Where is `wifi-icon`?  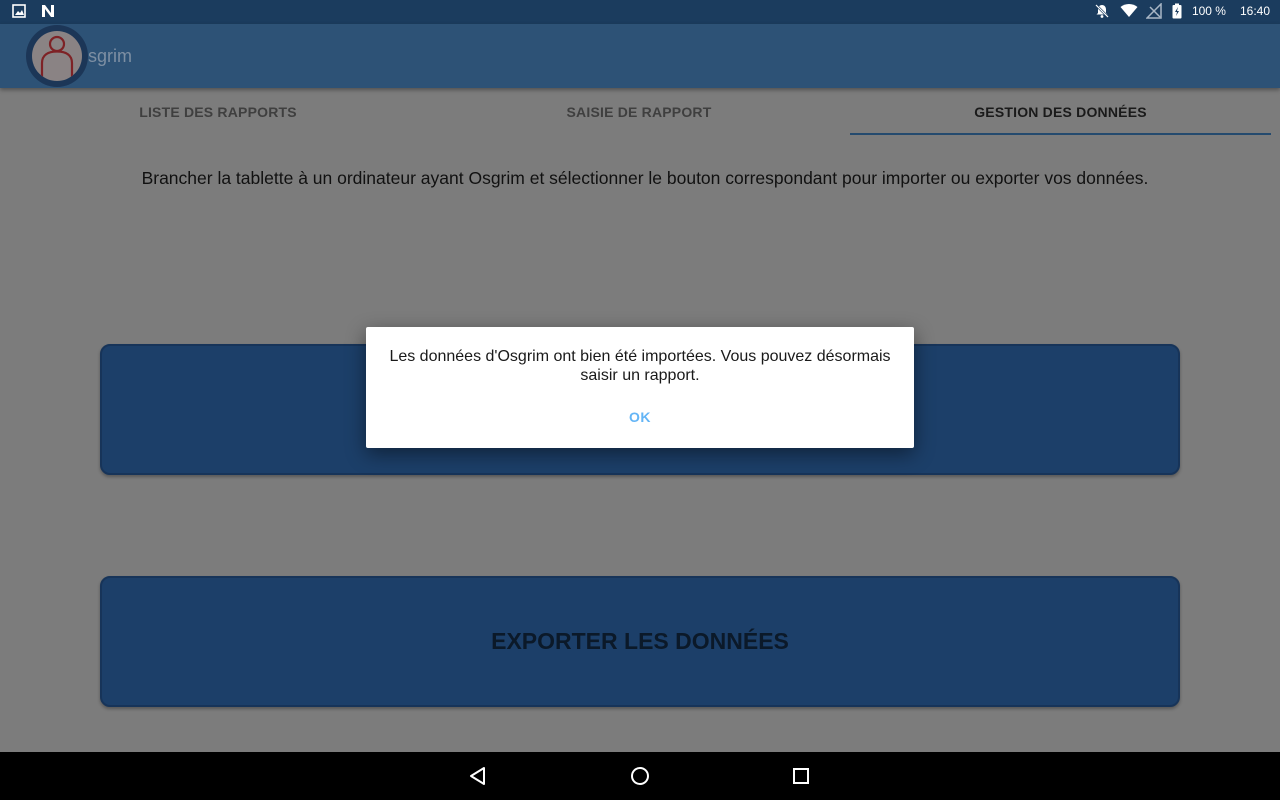
wifi-icon is located at coordinates (1129, 11).